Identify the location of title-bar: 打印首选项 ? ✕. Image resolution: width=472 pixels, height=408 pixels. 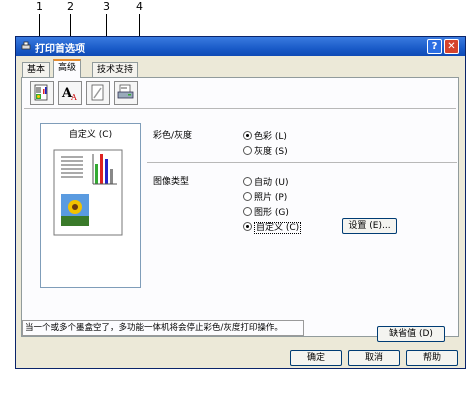
(240, 46).